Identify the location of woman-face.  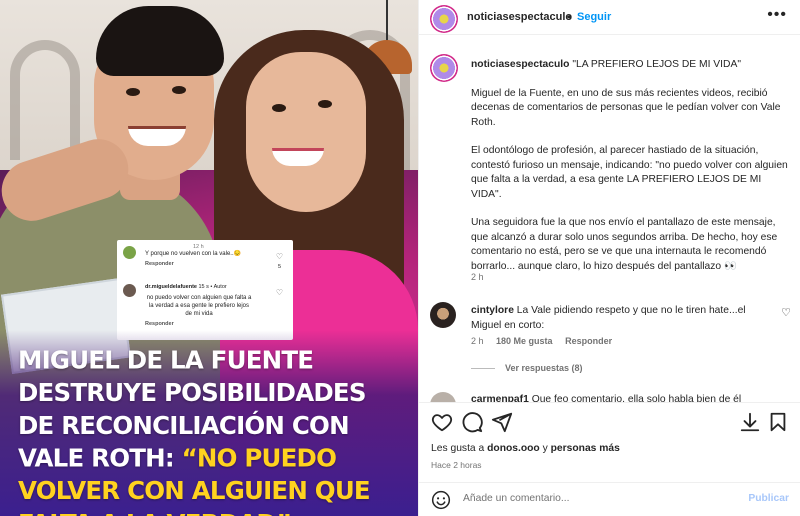
(306, 132).